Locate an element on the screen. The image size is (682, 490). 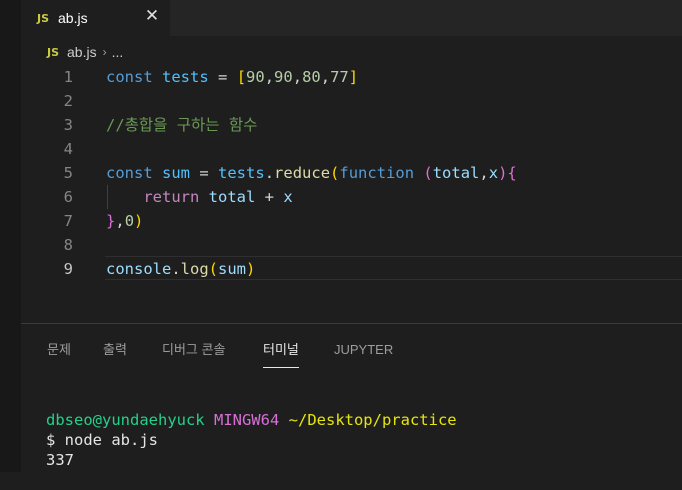
code-token: log is located at coordinates (194, 269).